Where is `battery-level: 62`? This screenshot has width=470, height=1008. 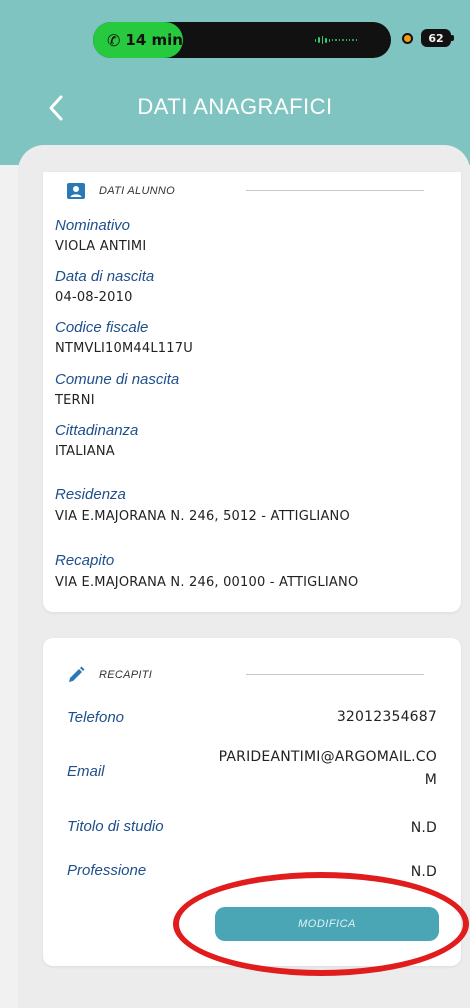
battery-level: 62 is located at coordinates (436, 38).